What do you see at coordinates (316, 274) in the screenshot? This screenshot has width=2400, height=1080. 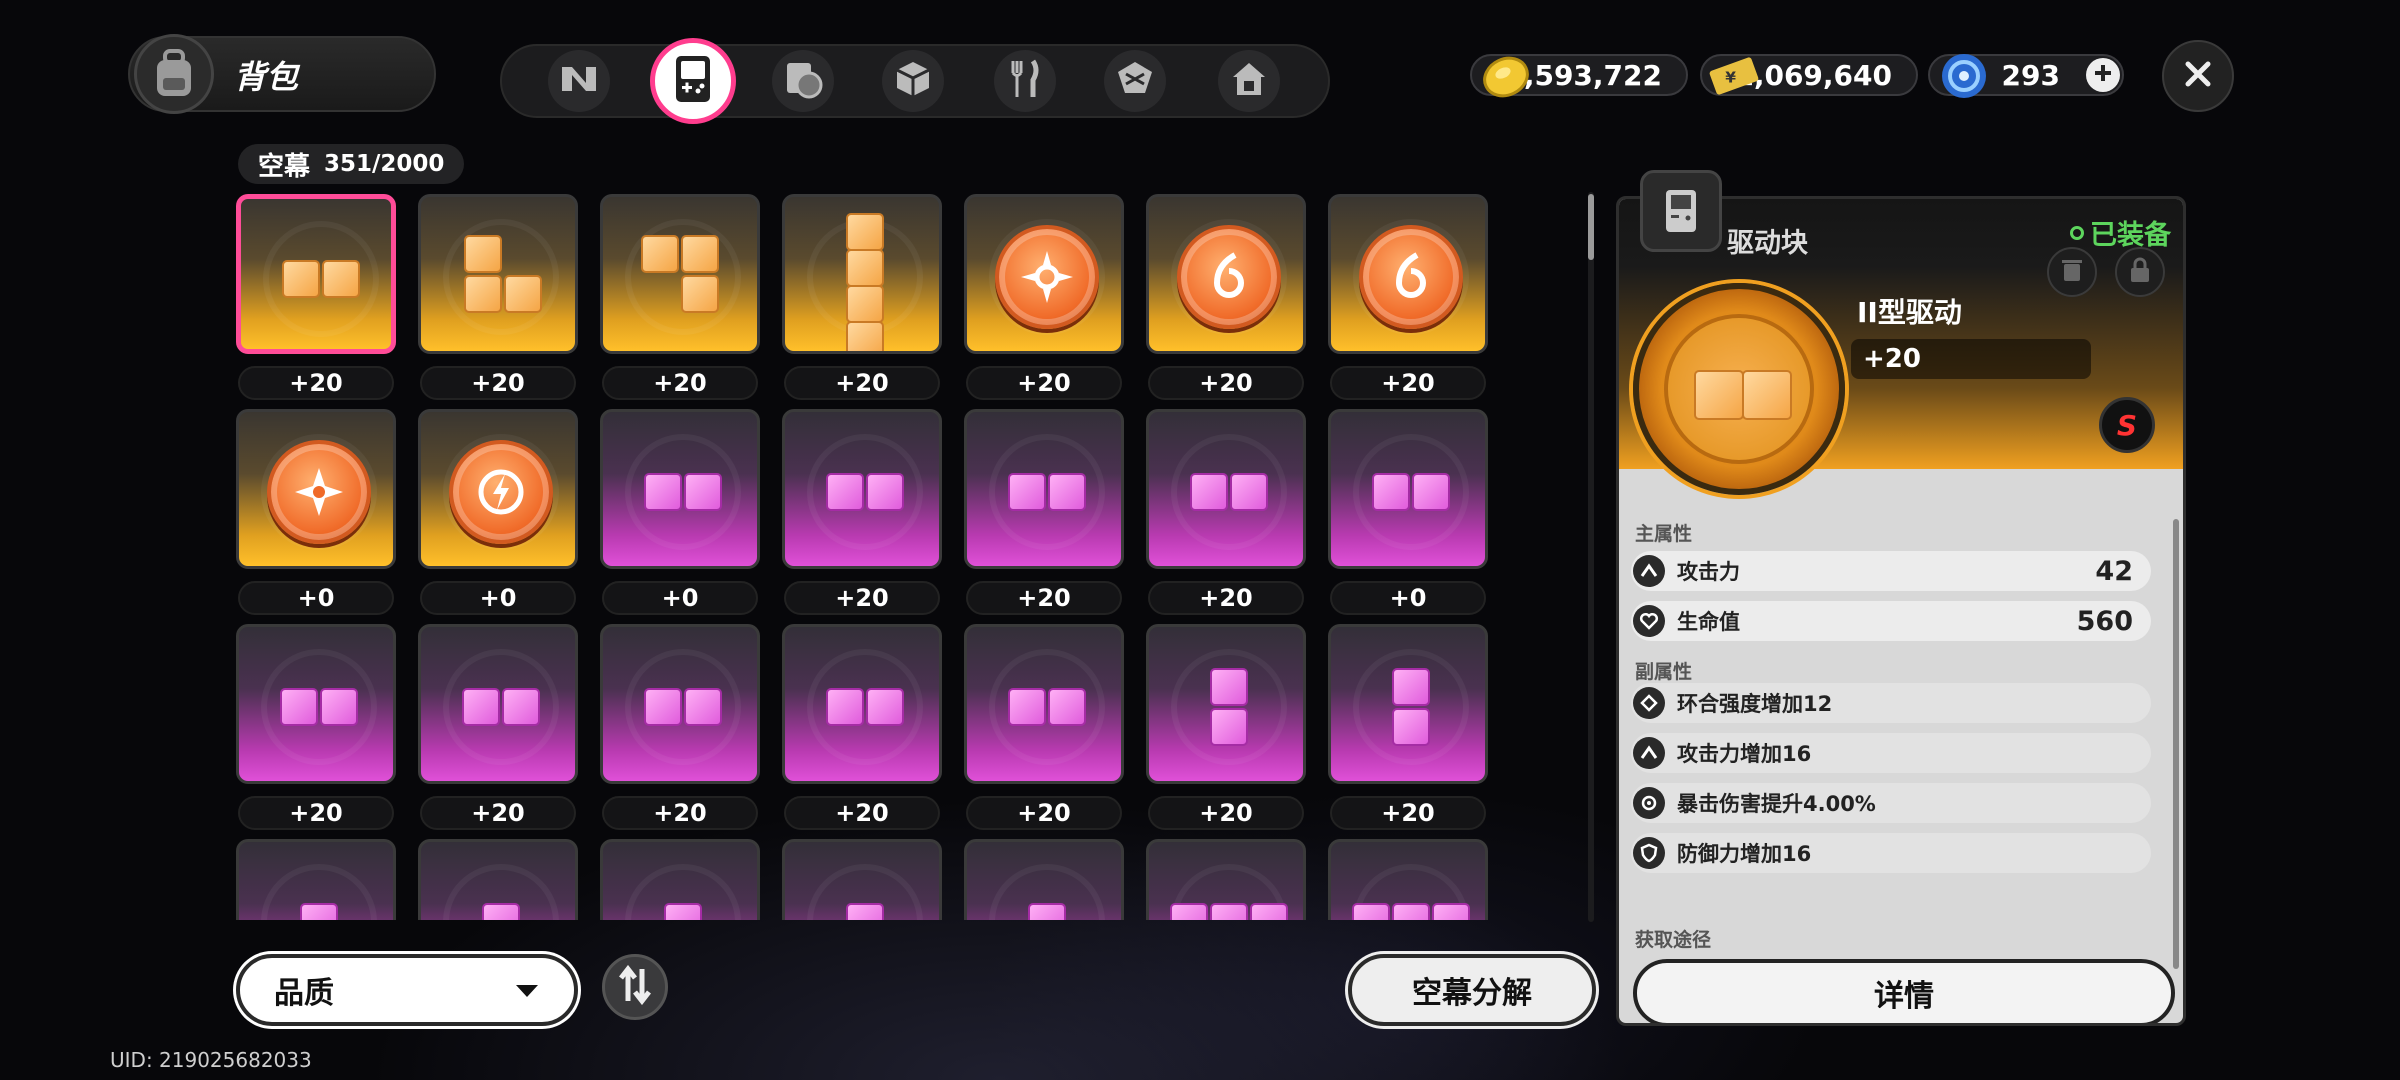 I see `selected-item-card` at bounding box center [316, 274].